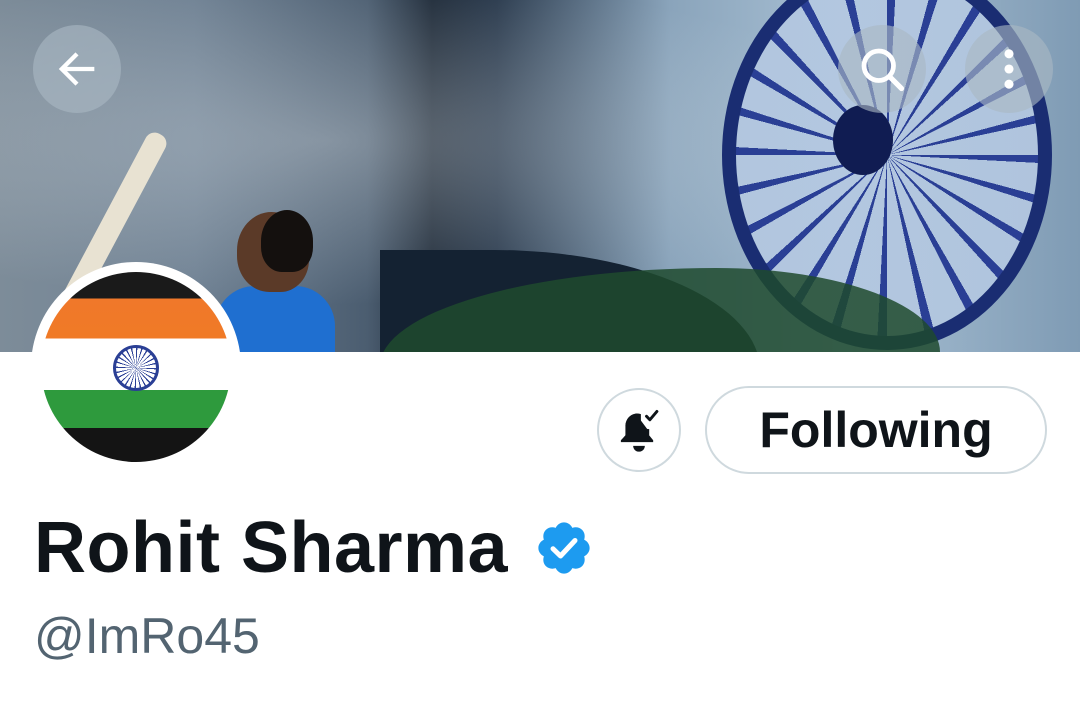 Image resolution: width=1080 pixels, height=724 pixels. I want to click on bell-check-icon, so click(639, 431).